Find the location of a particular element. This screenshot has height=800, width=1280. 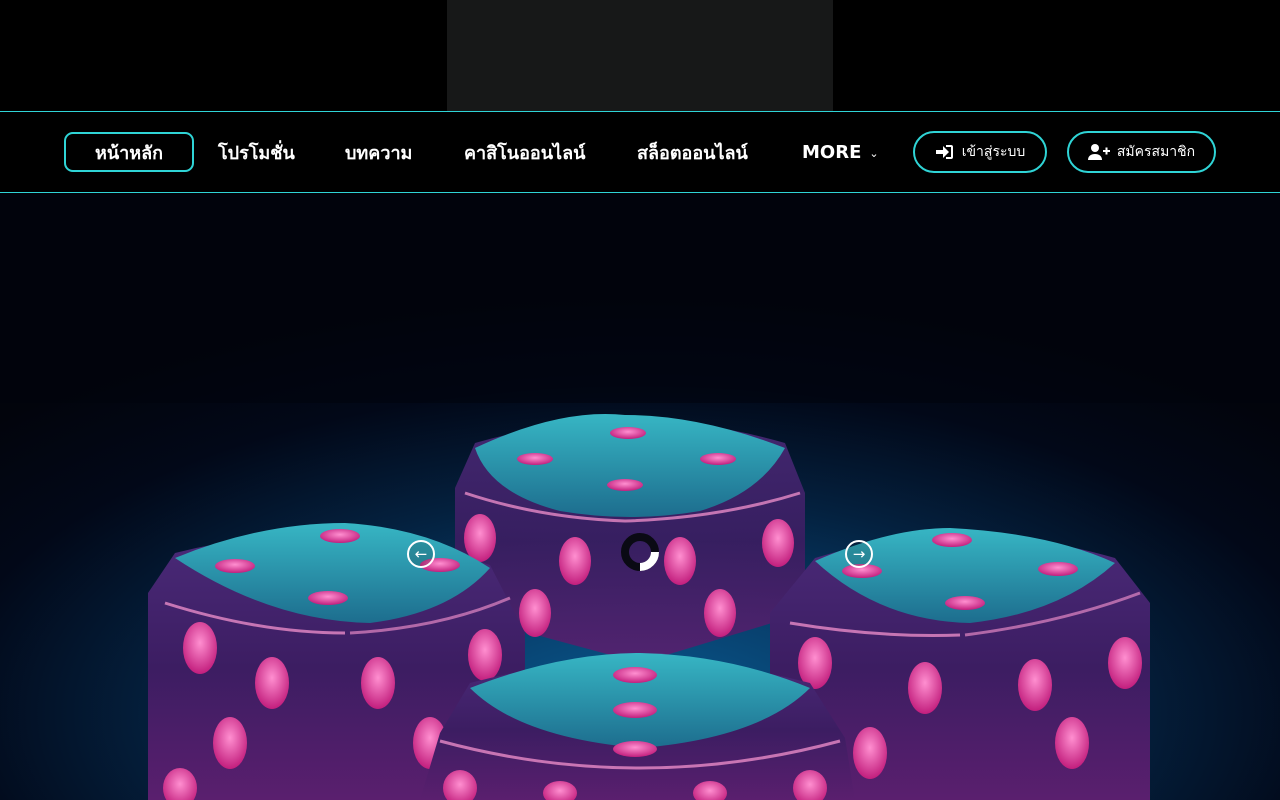

login-label: เข้าสู่ระบบ is located at coordinates (993, 152).